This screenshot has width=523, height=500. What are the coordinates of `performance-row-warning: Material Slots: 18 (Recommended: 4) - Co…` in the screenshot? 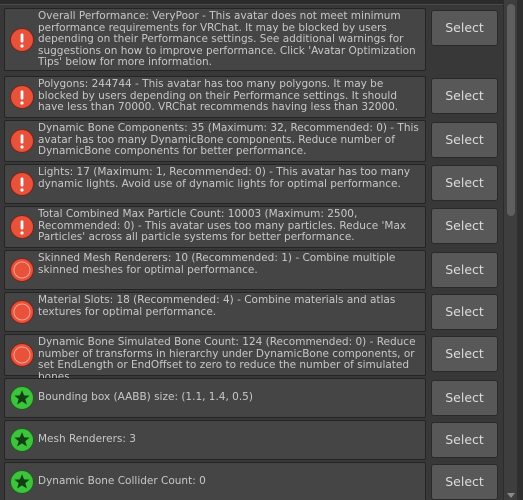 It's located at (215, 312).